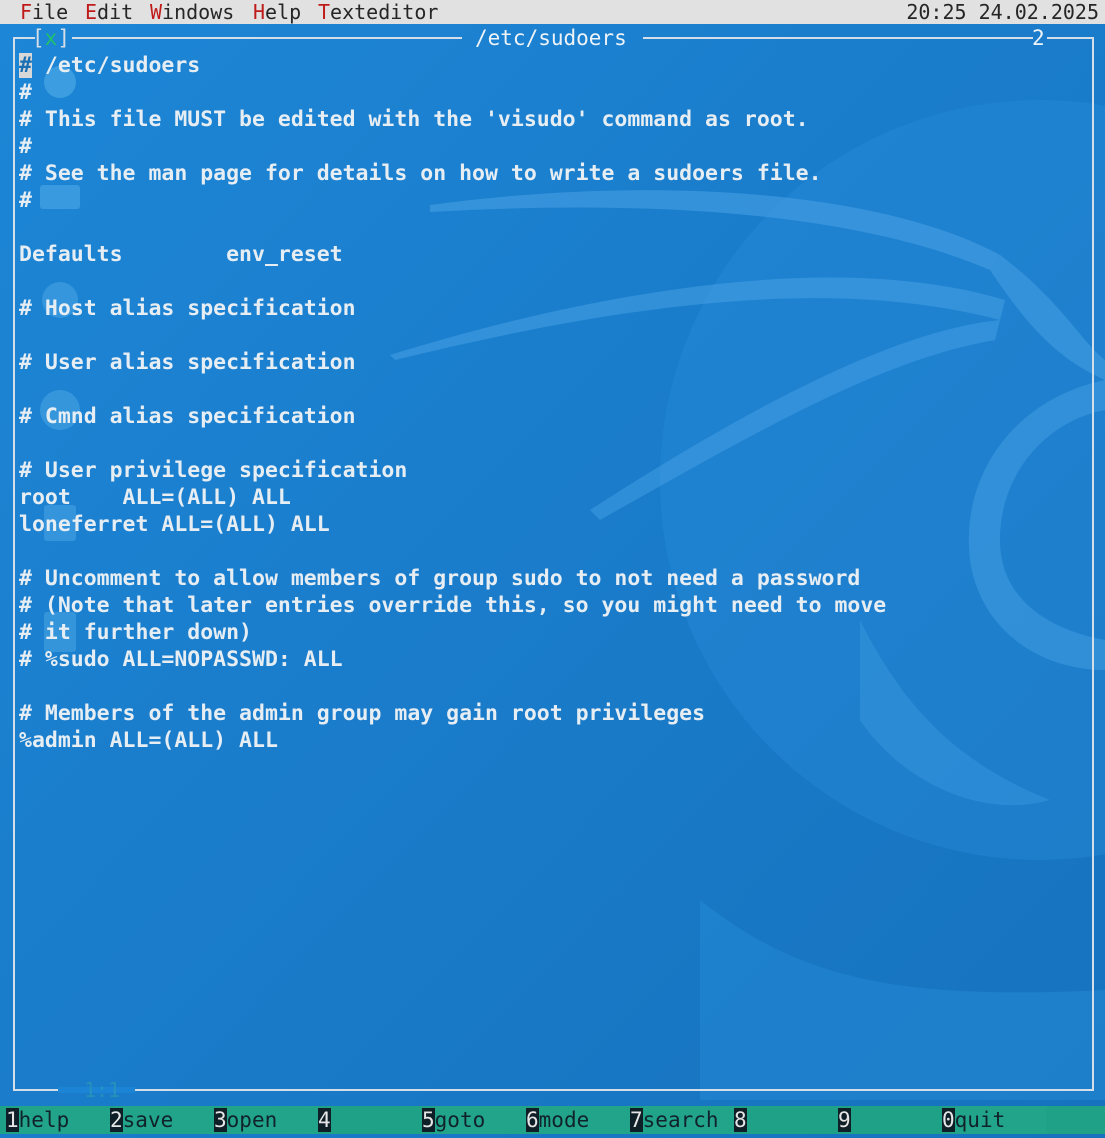 The height and width of the screenshot is (1138, 1105). I want to click on fkey-mode: 6mode, so click(578, 1120).